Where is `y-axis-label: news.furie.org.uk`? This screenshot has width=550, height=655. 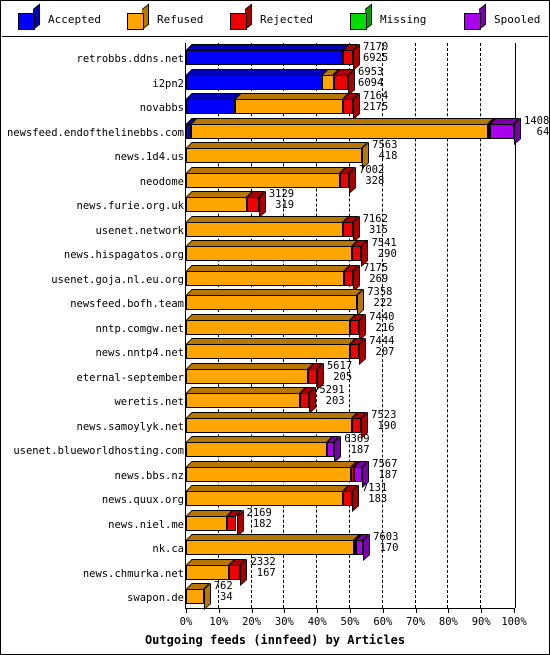
y-axis-label: news.furie.org.uk is located at coordinates (130, 206).